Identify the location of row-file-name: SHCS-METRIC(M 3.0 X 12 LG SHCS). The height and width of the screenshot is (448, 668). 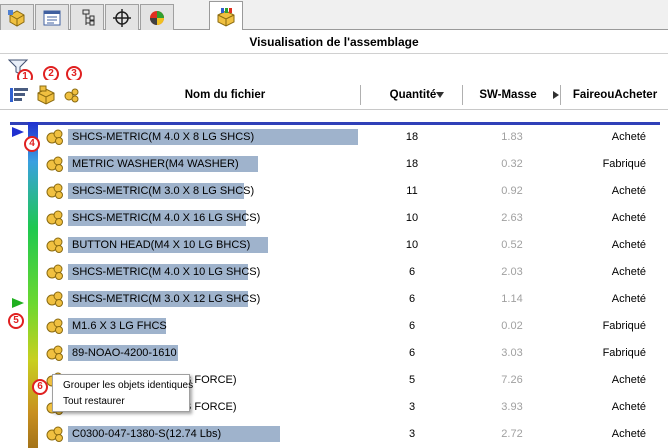
(164, 299).